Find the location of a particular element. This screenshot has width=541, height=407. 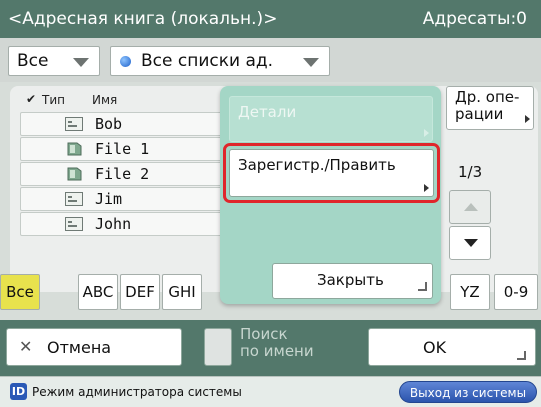

ok-button: OK is located at coordinates (452, 347).